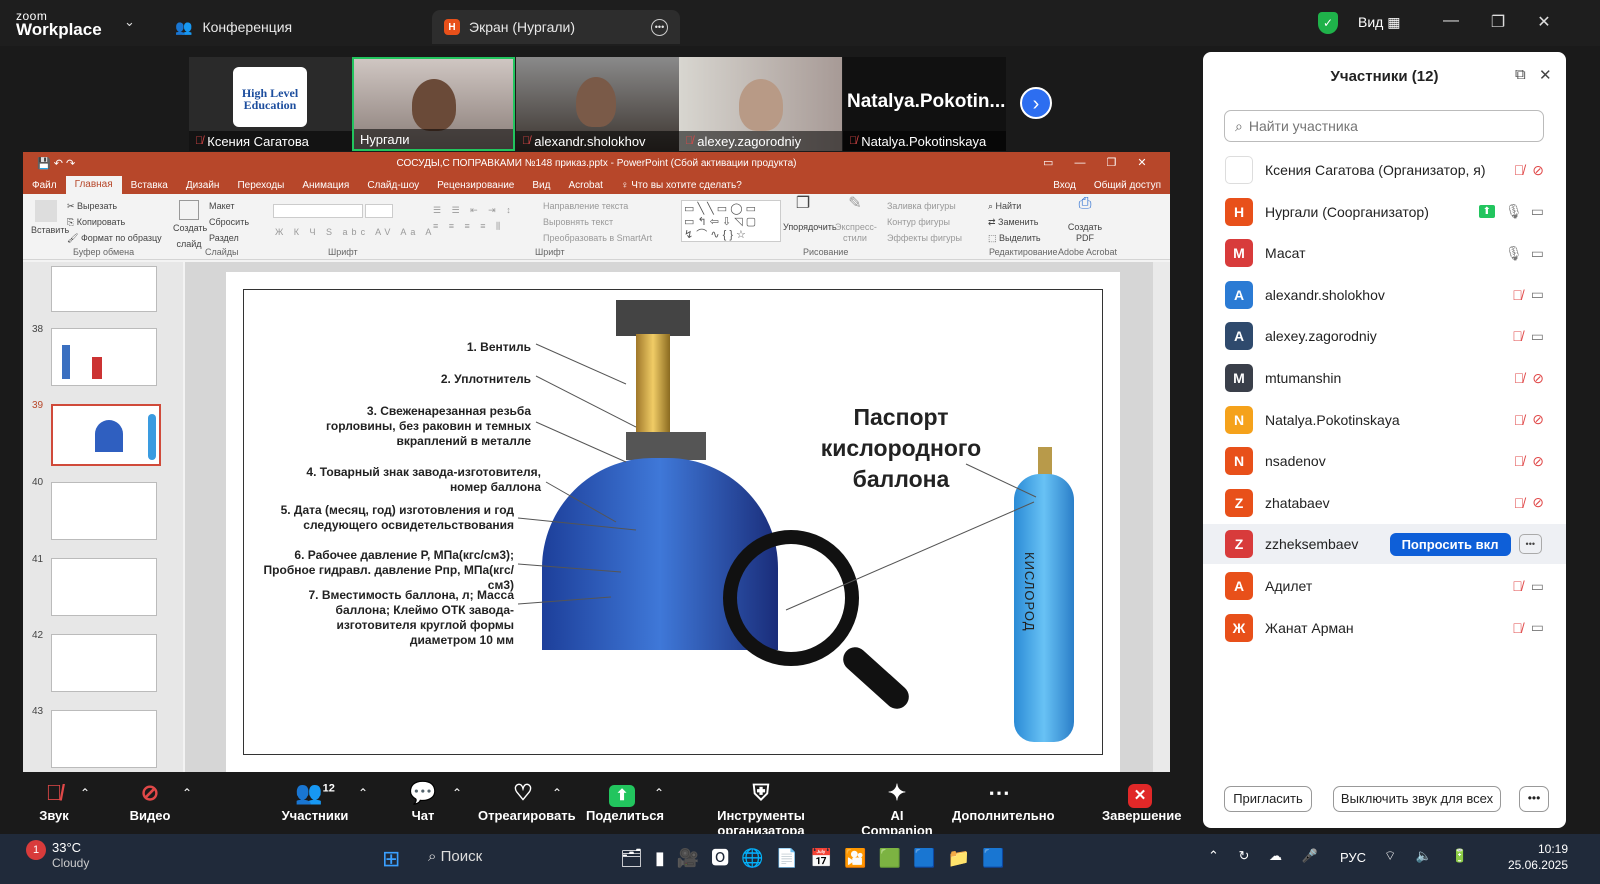 The width and height of the screenshot is (1600, 884). Describe the element at coordinates (474, 218) in the screenshot. I see `list-buttons: ☰ ☰ ⇤ ⇥ ↕ ≡ ≡ ≡ ≡ ⫼` at that location.